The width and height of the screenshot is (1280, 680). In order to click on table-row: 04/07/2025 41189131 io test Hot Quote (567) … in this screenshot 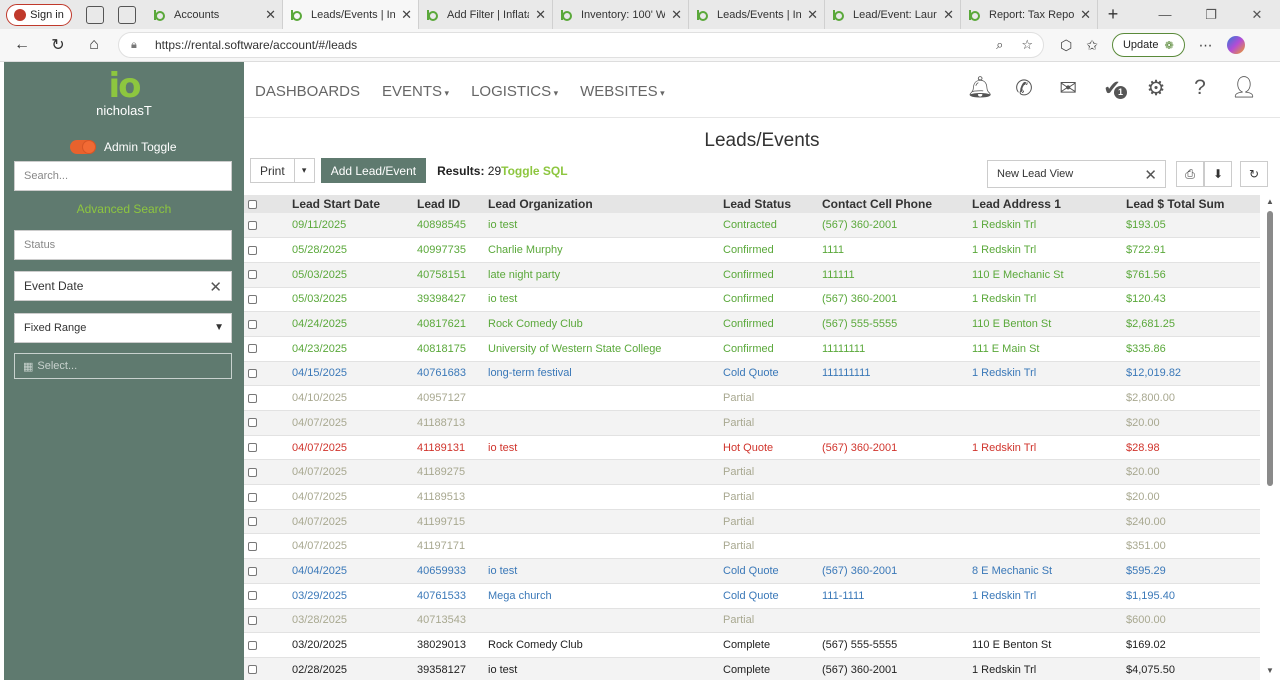, I will do `click(752, 448)`.